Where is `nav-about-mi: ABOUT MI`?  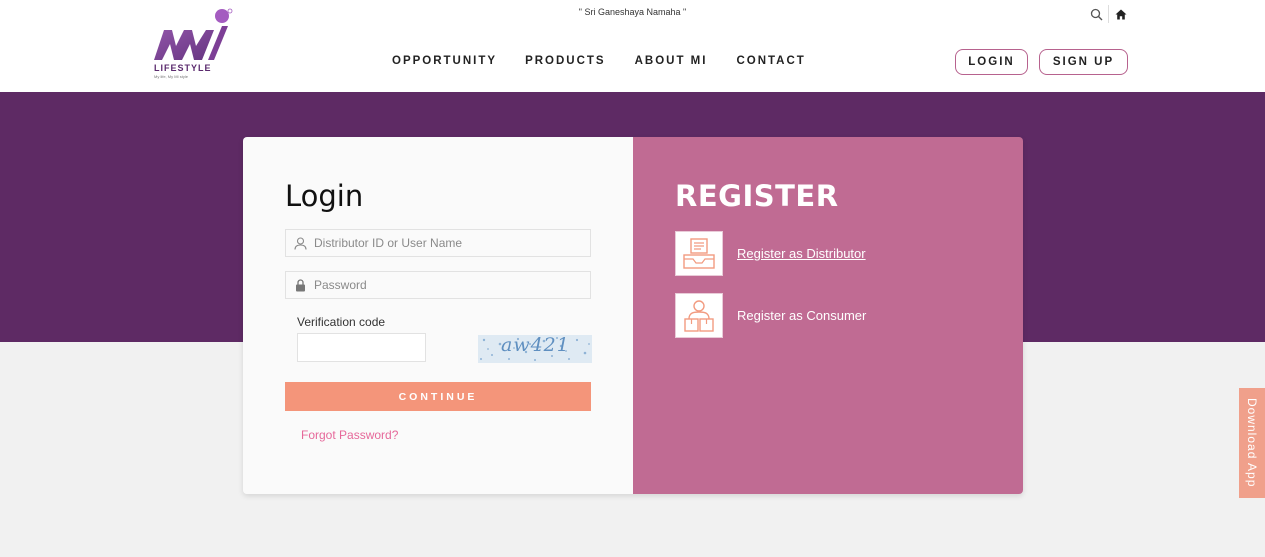
nav-about-mi: ABOUT MI is located at coordinates (671, 61).